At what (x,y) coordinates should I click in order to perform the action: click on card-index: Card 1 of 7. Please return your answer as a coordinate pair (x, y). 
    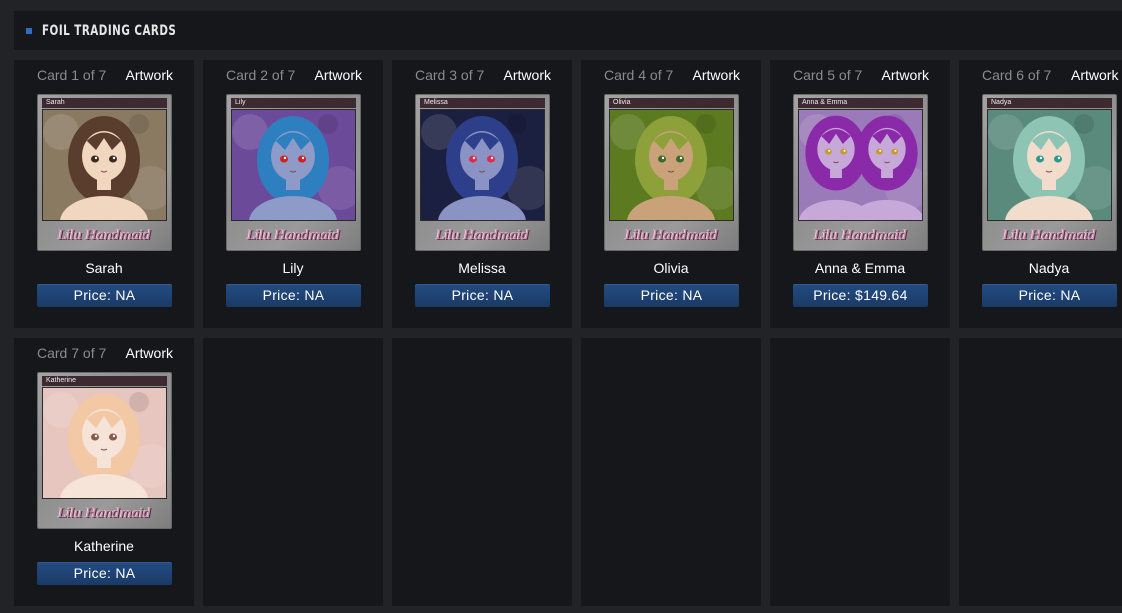
    Looking at the image, I should click on (72, 75).